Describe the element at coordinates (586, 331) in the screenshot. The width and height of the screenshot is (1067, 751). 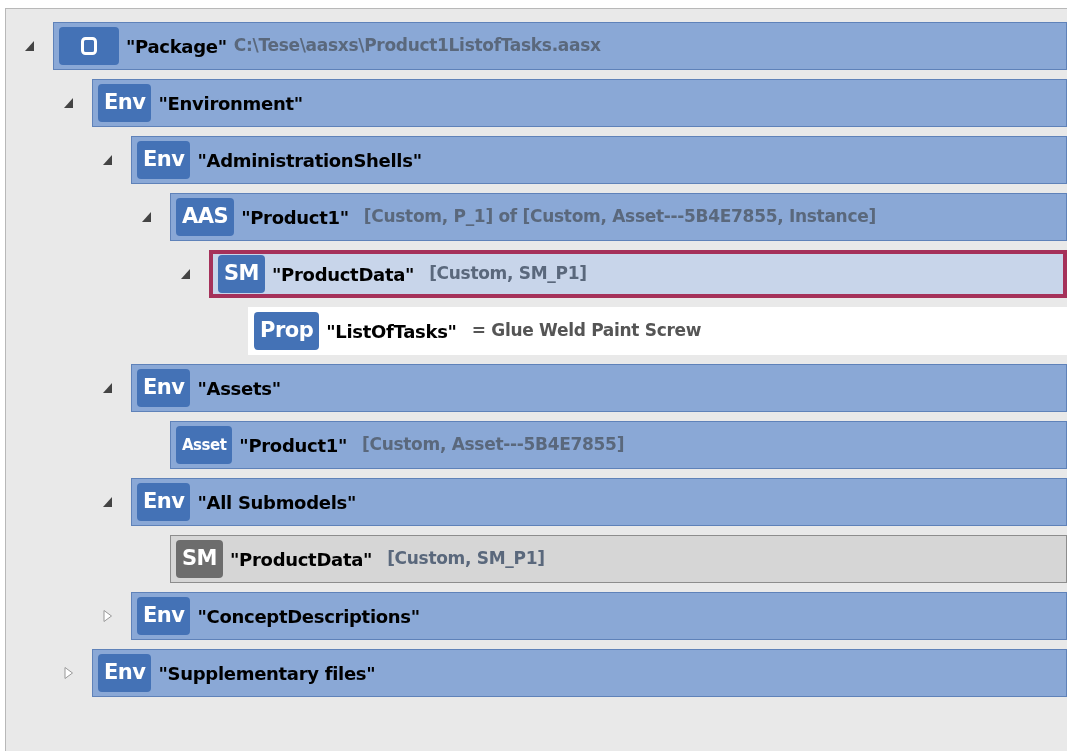
I see `item-value: = Glue Weld Paint Screw` at that location.